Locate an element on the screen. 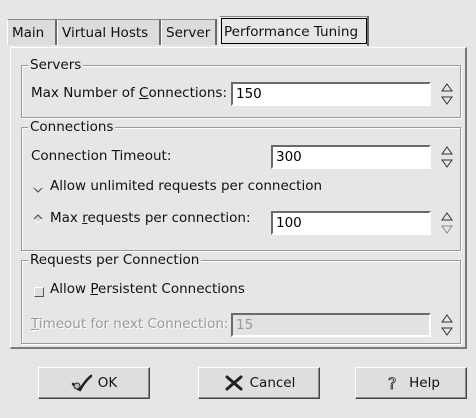  tab-server: Server is located at coordinates (189, 32).